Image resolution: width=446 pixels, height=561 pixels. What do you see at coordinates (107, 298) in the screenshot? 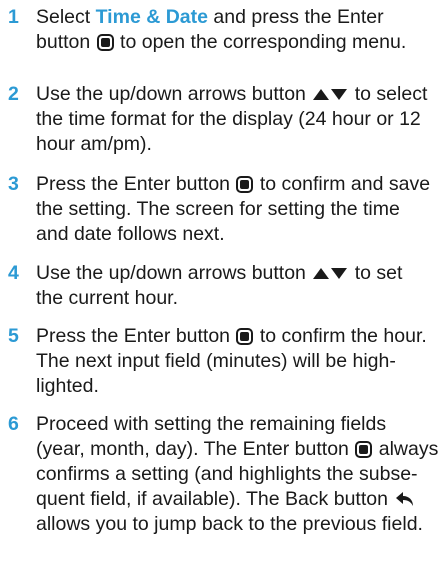
I see `step-line: the current hour.` at bounding box center [107, 298].